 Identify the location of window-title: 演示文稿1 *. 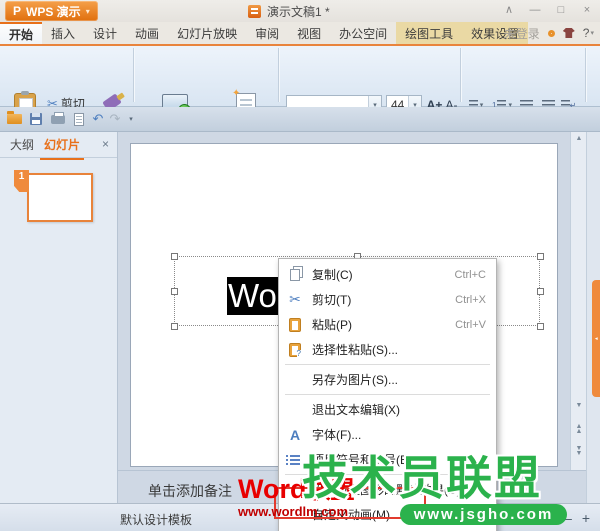
(289, 11).